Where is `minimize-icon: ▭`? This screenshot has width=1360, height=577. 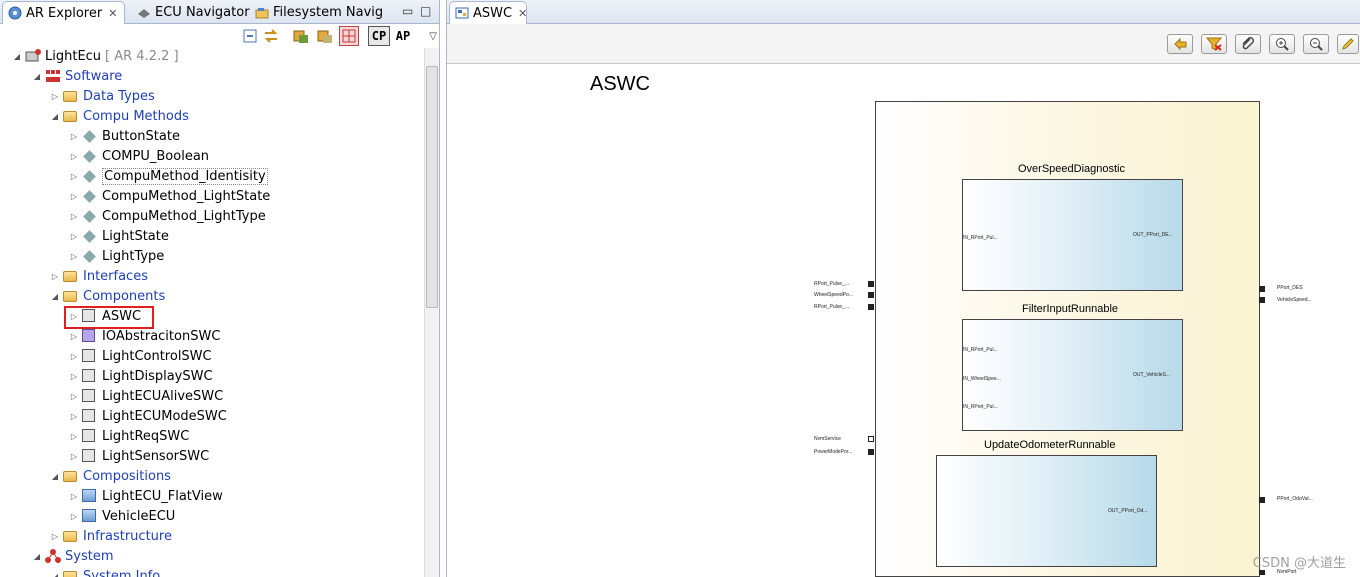
minimize-icon: ▭ is located at coordinates (407, 11).